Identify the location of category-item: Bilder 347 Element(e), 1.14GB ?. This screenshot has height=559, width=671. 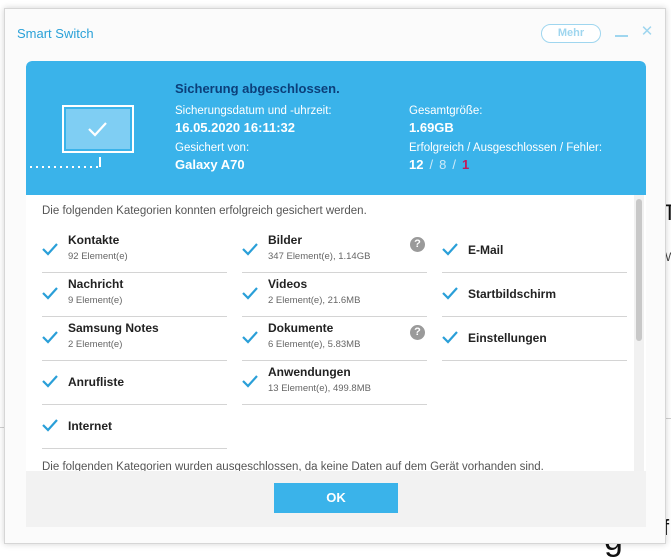
(334, 251).